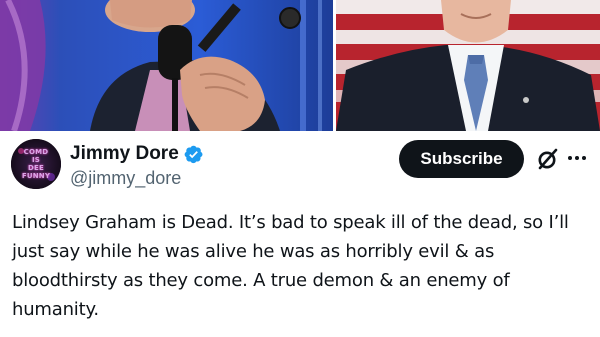 Image resolution: width=600 pixels, height=337 pixels. I want to click on grok-slash-icon, so click(548, 159).